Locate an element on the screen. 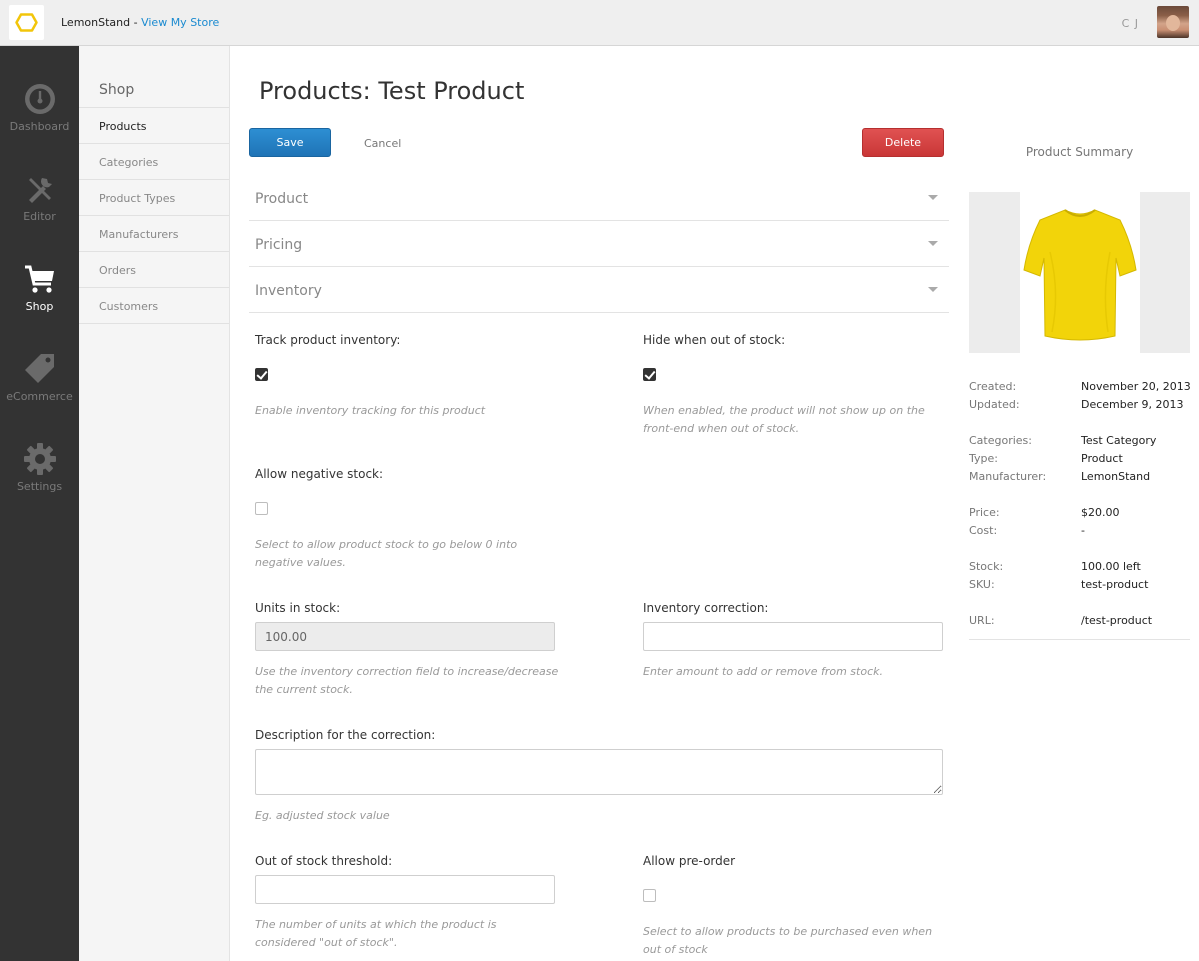 This screenshot has height=961, width=1199. section-label: Pricing is located at coordinates (279, 245).